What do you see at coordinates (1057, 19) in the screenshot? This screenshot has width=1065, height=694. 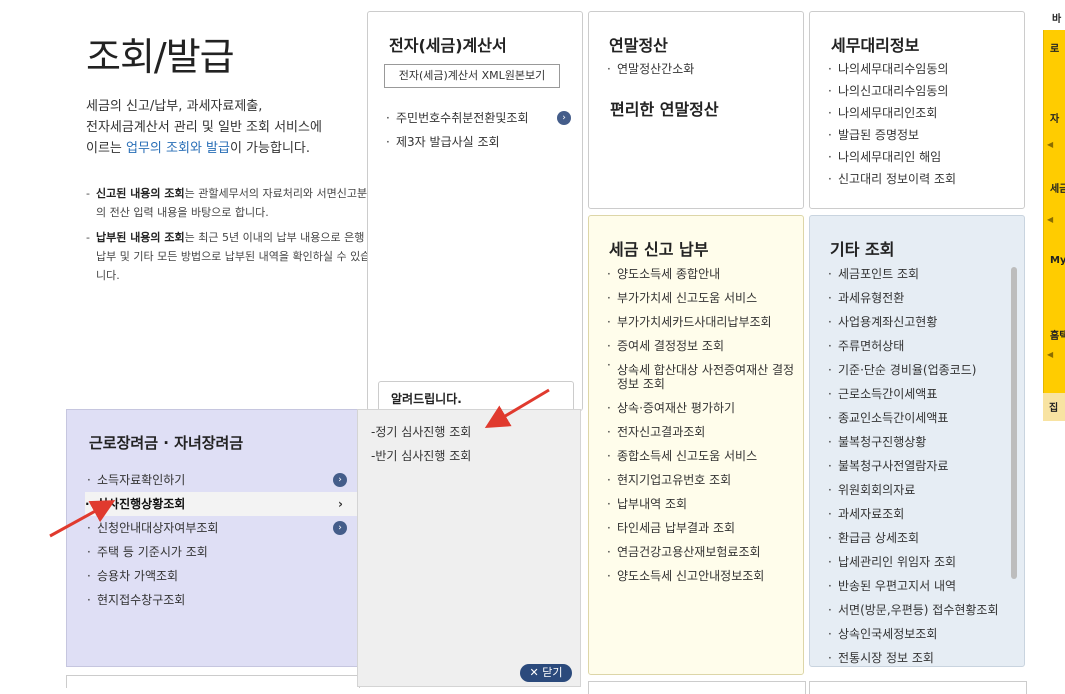 I see `rail-top-label: 바` at bounding box center [1057, 19].